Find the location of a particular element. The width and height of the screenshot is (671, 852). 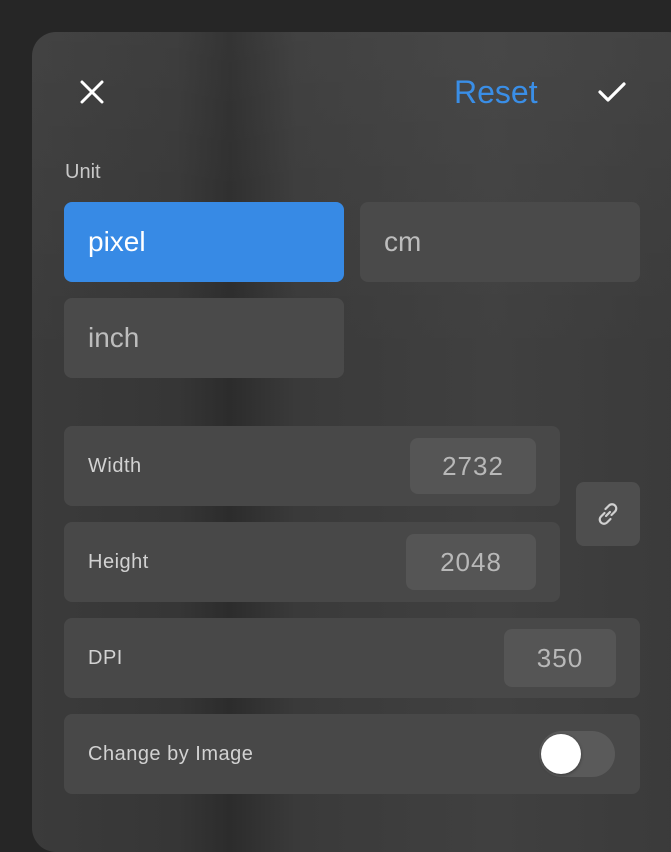

unit-option-cm: cm is located at coordinates (500, 242).